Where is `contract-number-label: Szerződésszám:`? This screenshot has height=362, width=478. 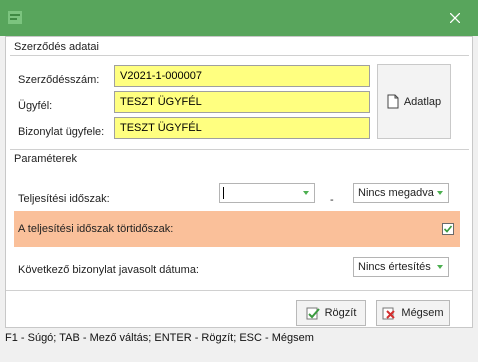 contract-number-label: Szerződésszám: is located at coordinates (59, 80).